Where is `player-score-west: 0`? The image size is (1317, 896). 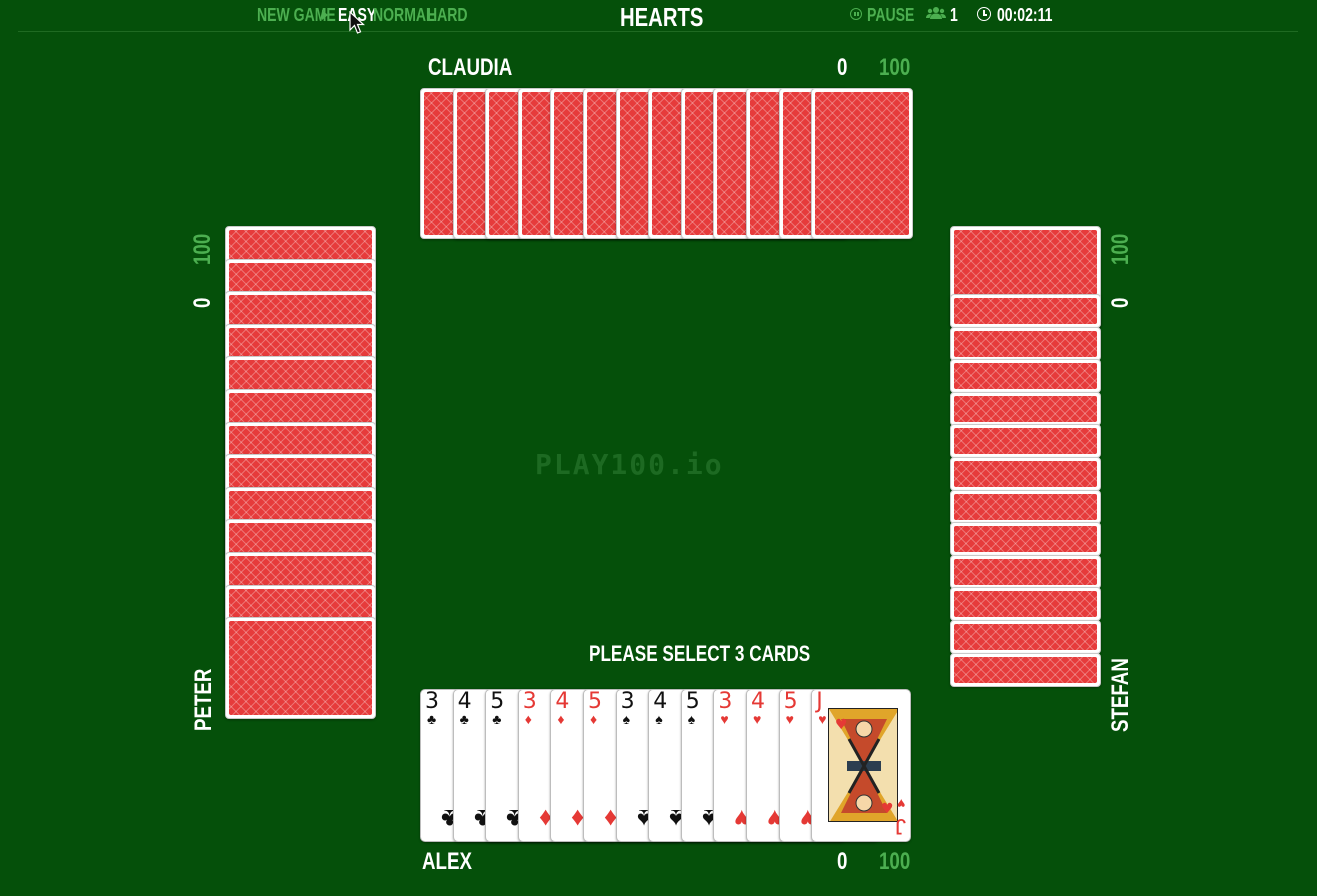 player-score-west: 0 is located at coordinates (202, 302).